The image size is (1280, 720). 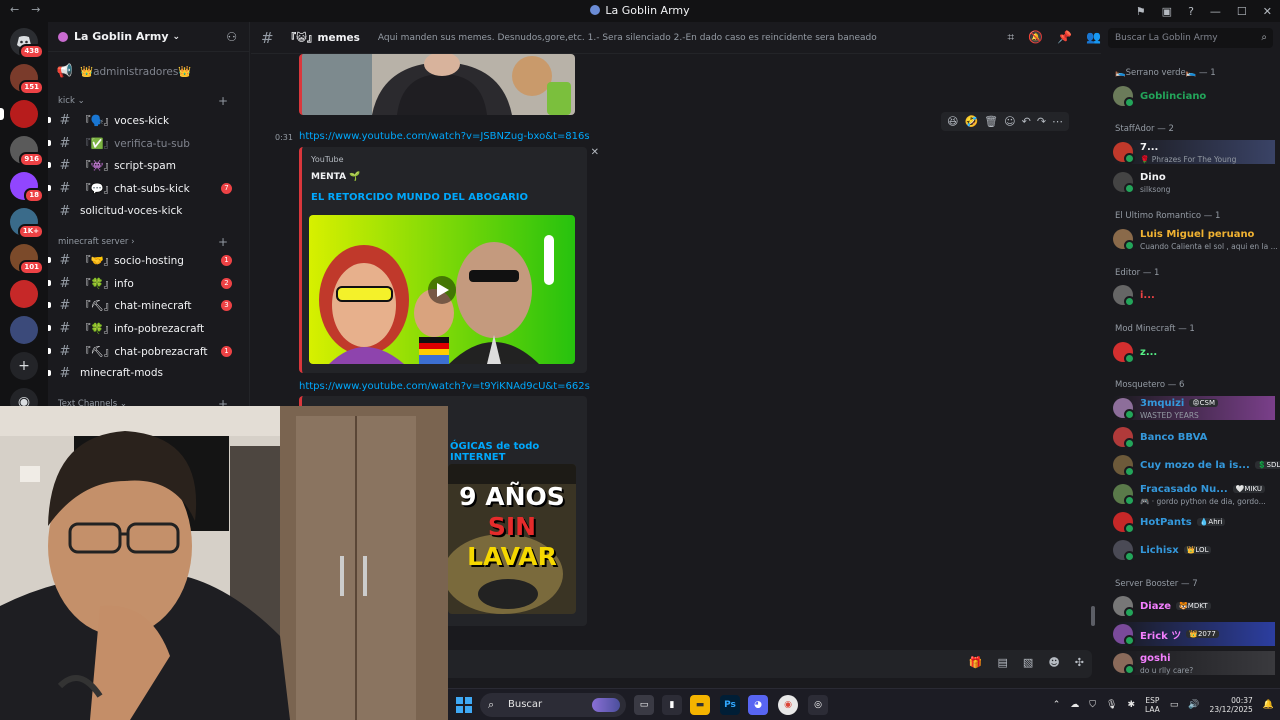 I want to click on back-arrow-icon: ←, so click(x=14, y=9).